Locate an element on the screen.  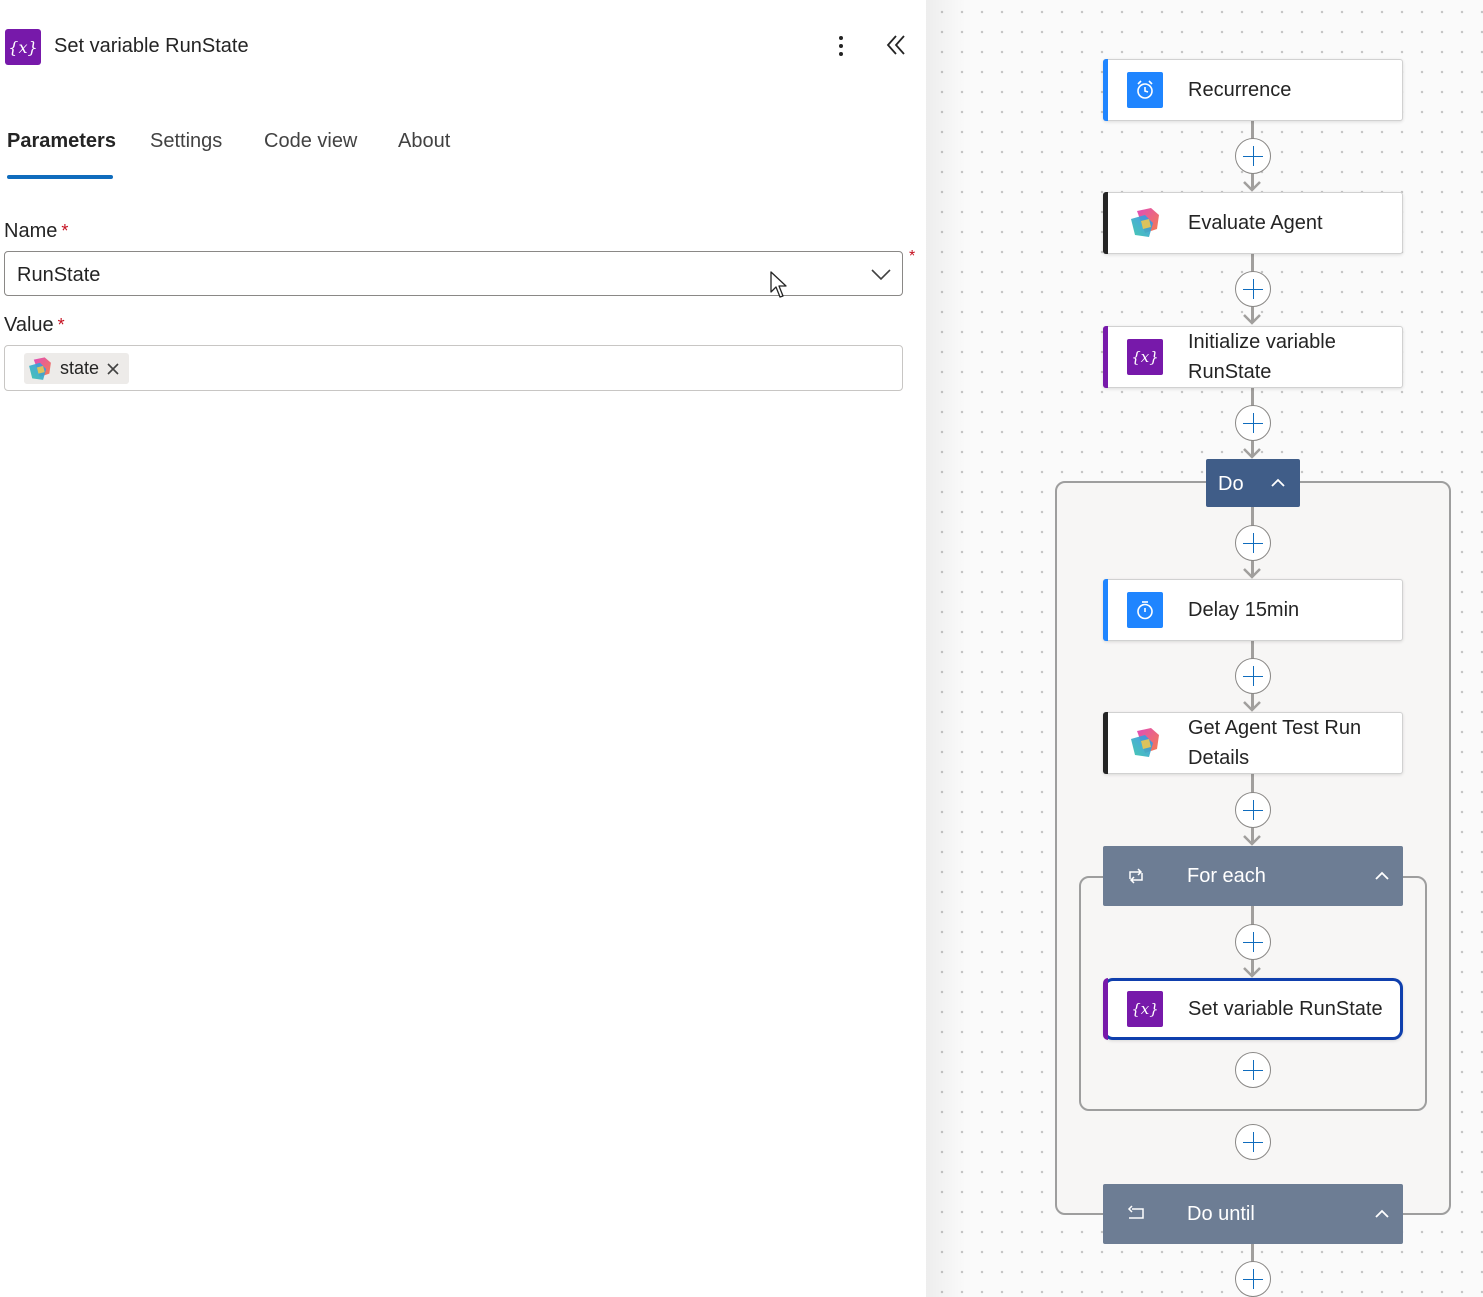
panel-title: Set variable RunState is located at coordinates (151, 46).